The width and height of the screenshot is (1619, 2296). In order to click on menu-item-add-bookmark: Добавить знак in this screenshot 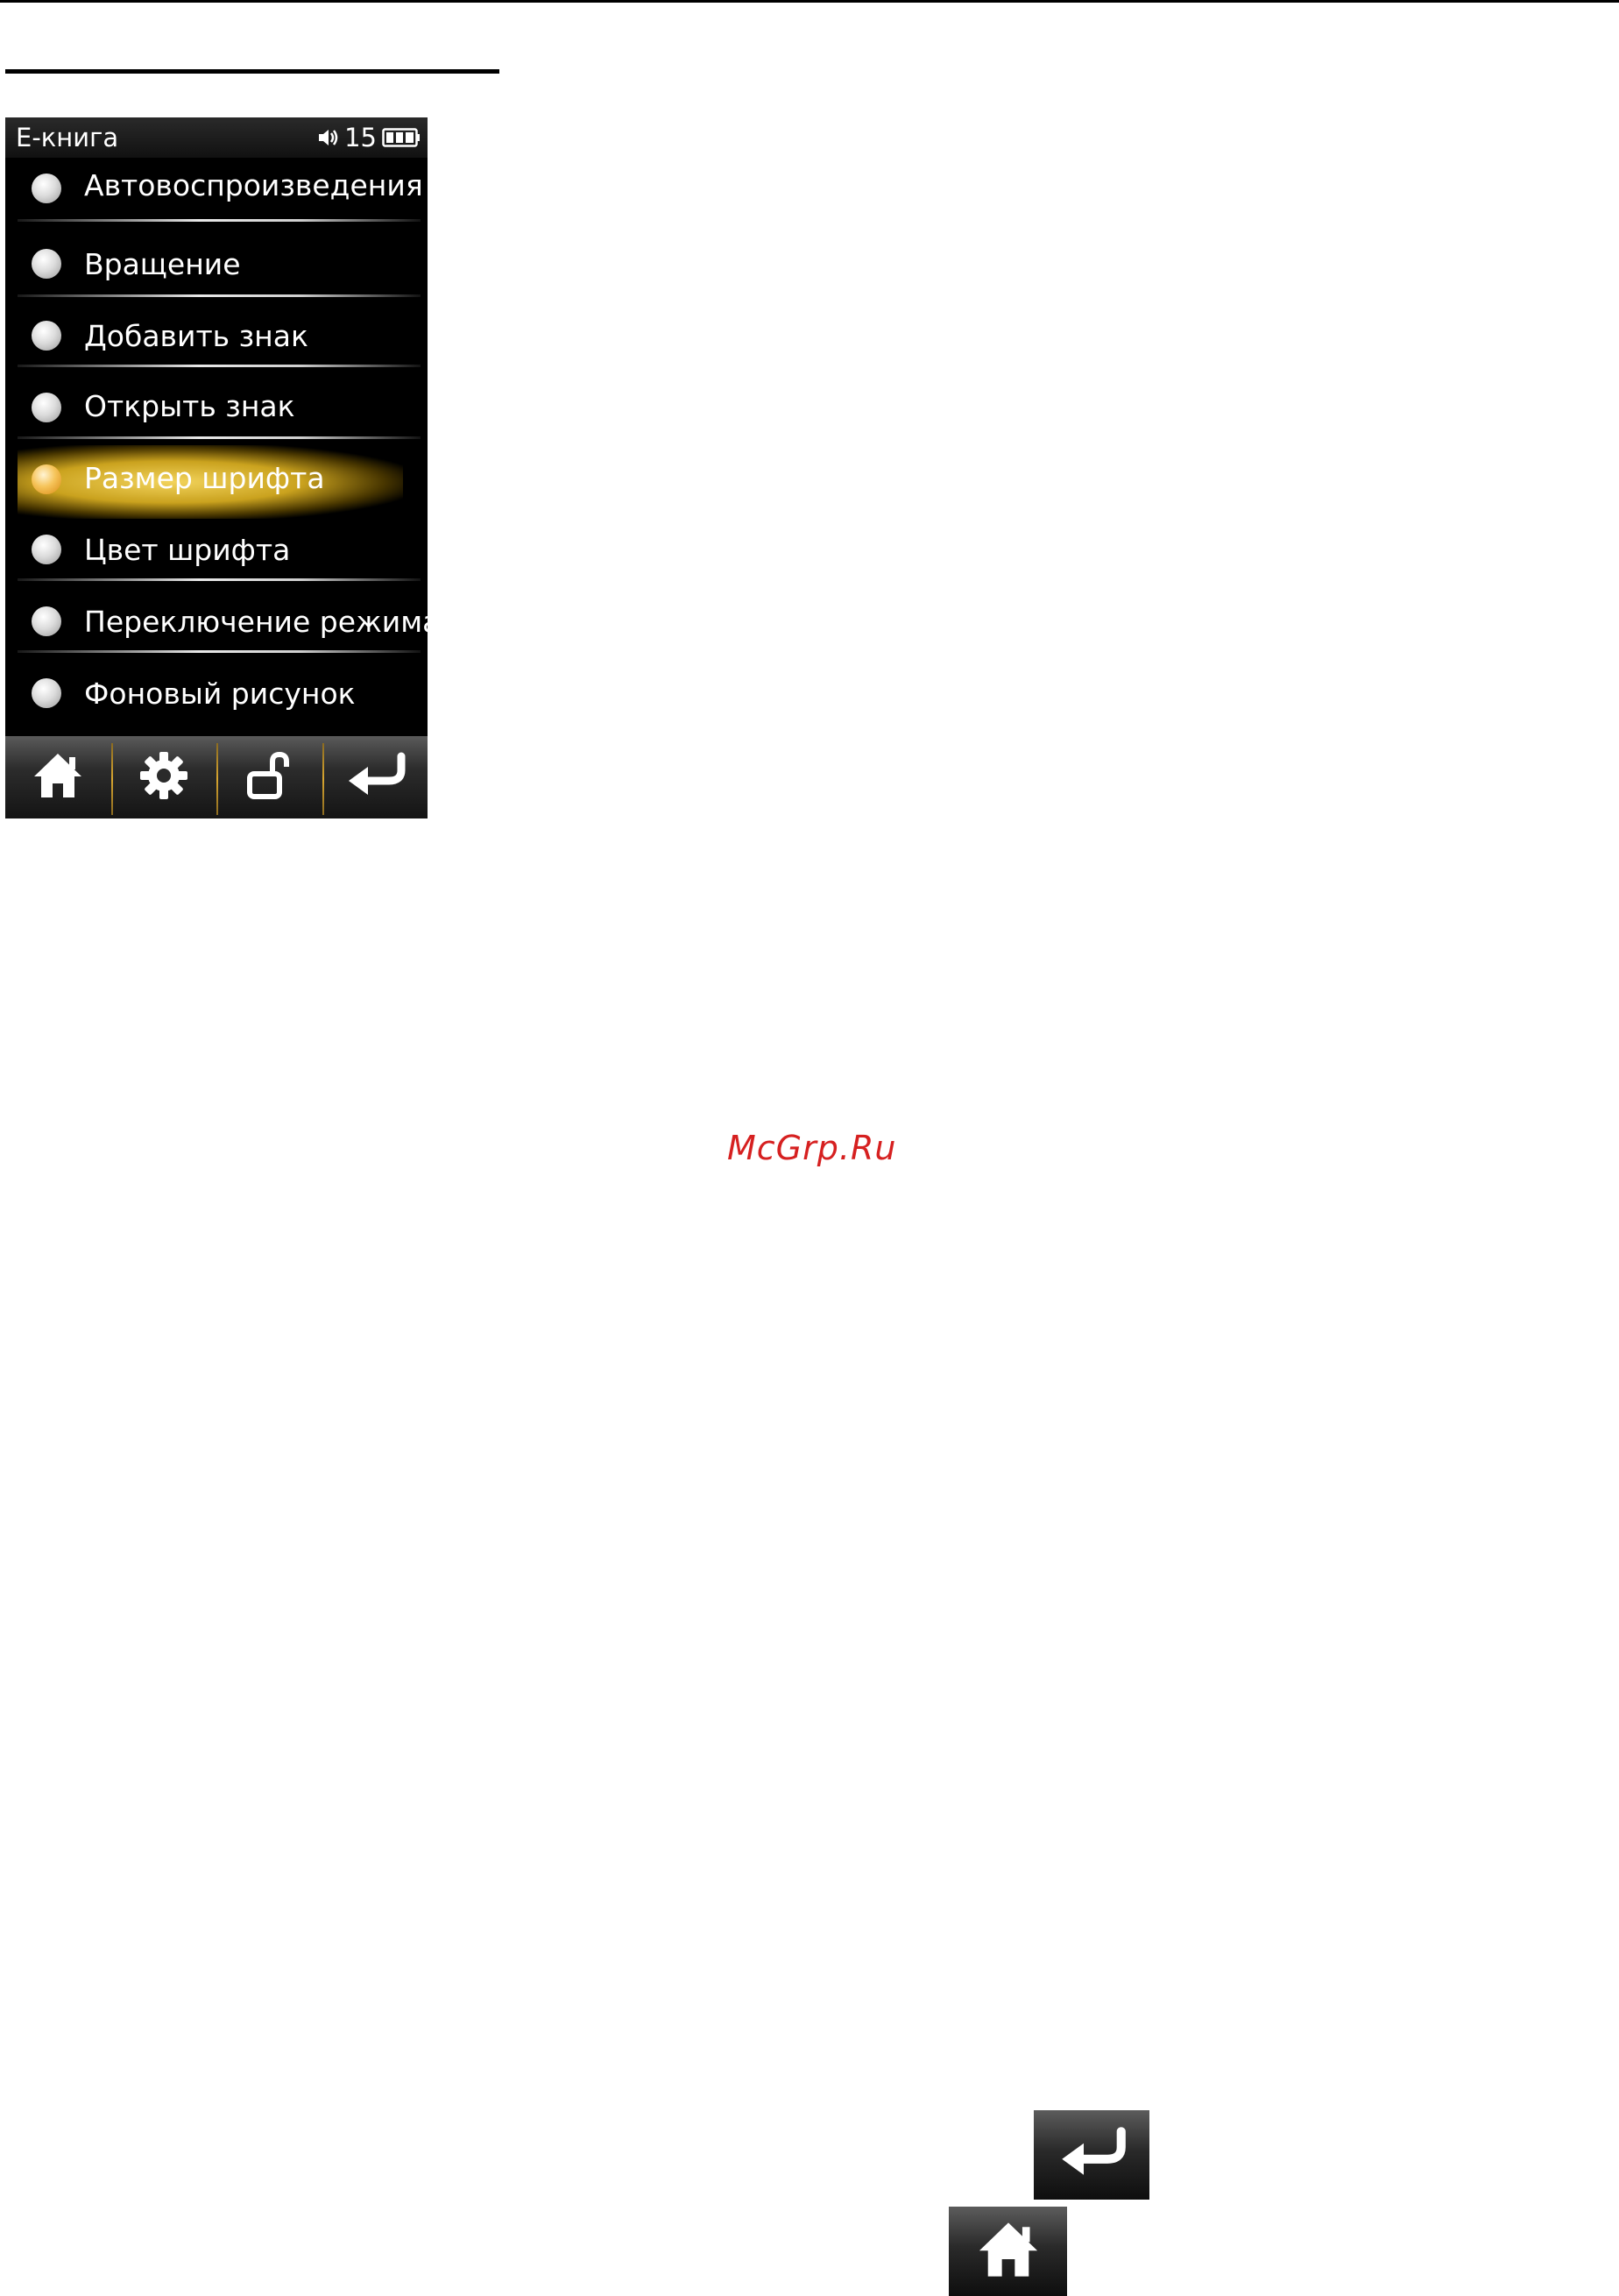, I will do `click(216, 336)`.